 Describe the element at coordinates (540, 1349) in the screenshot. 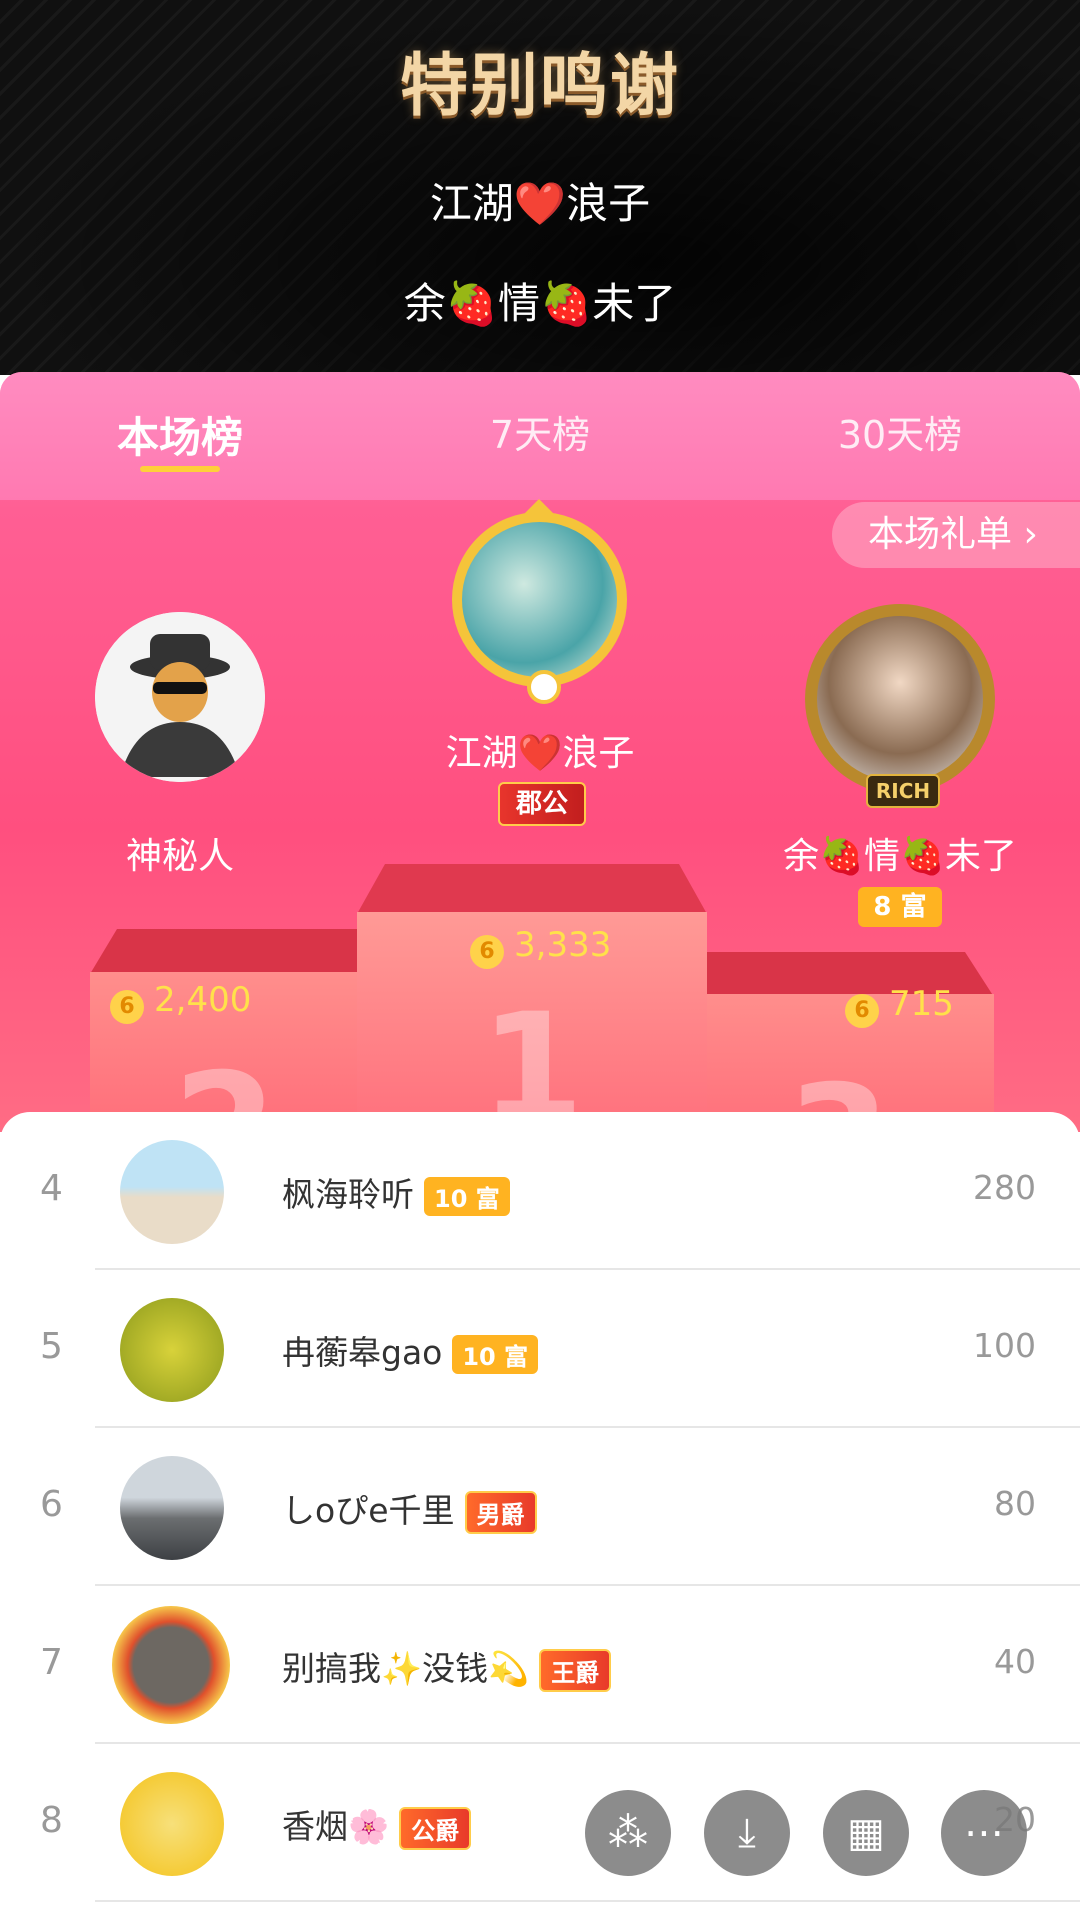

I see `list-item: 5 冉蘅皋gao 10 富 100` at that location.